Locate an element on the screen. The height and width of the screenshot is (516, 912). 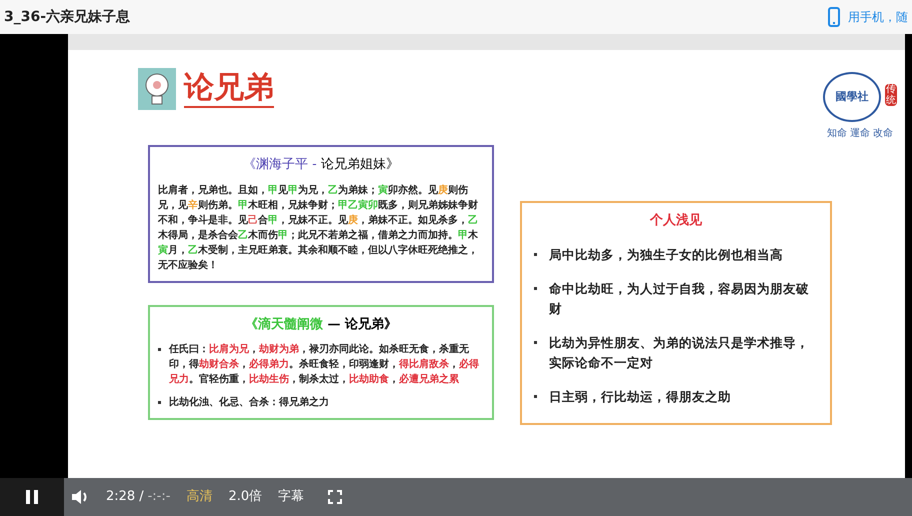
phone-icon is located at coordinates (834, 17).